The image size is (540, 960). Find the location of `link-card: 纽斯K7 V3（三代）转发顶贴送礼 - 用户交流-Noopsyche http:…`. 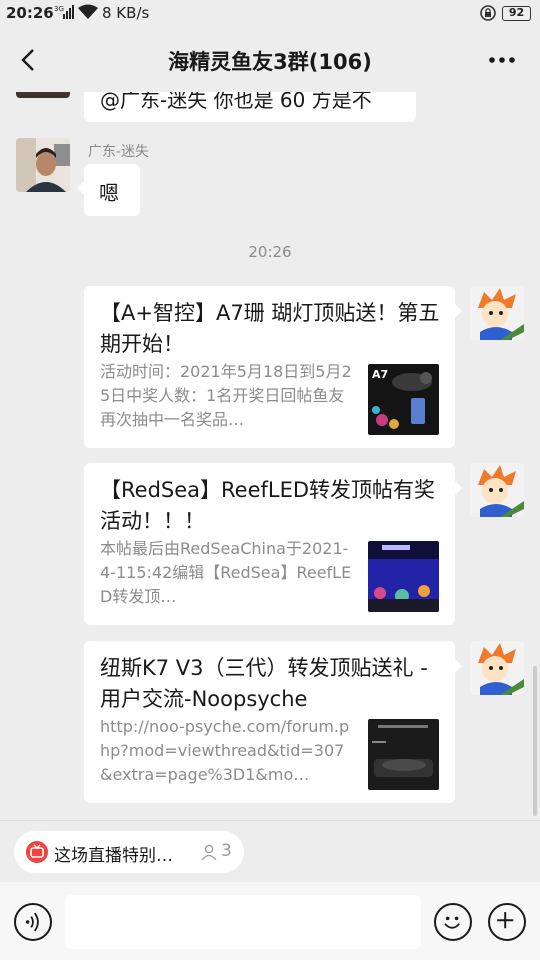

link-card: 纽斯K7 V3（三代）转发顶贴送礼 - 用户交流-Noopsyche http:… is located at coordinates (273, 722).